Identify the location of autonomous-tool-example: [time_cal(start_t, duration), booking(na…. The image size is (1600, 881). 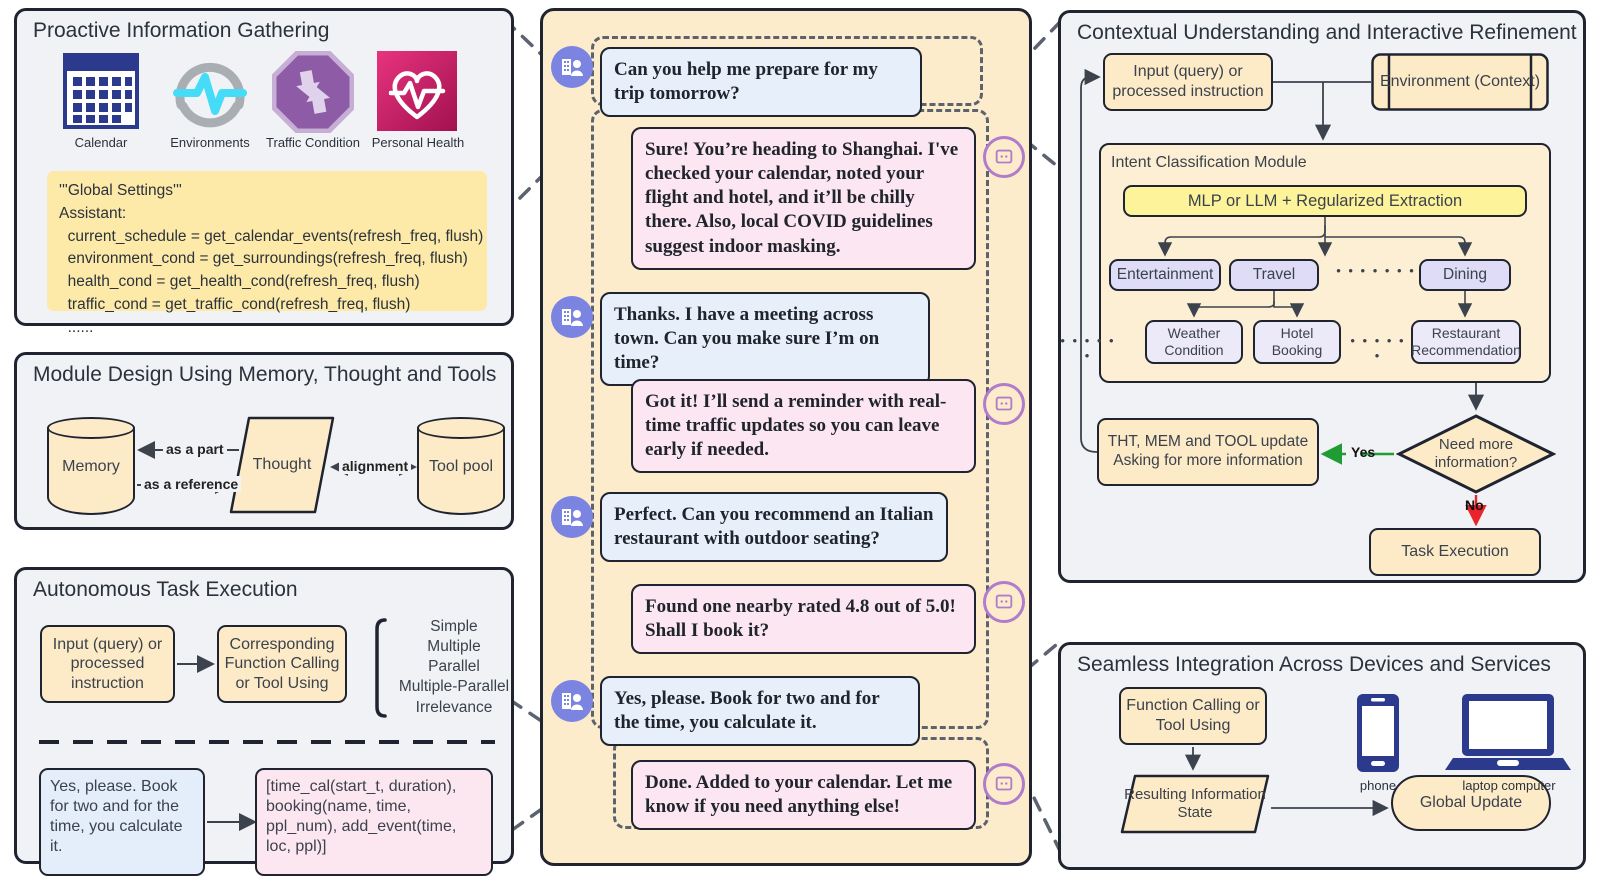
(374, 822).